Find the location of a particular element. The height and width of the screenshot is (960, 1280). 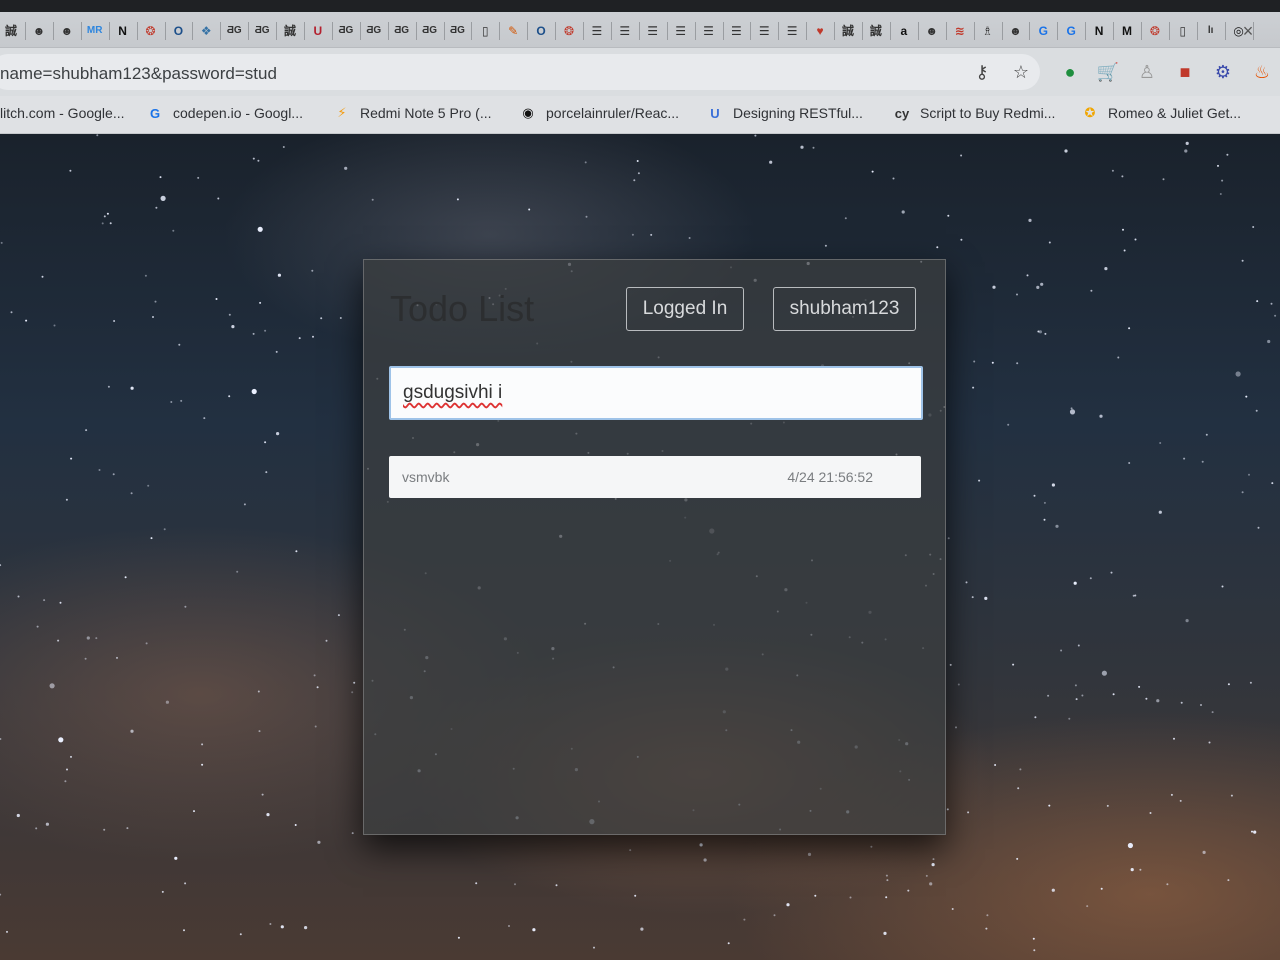

window-top-bar is located at coordinates (640, 6).